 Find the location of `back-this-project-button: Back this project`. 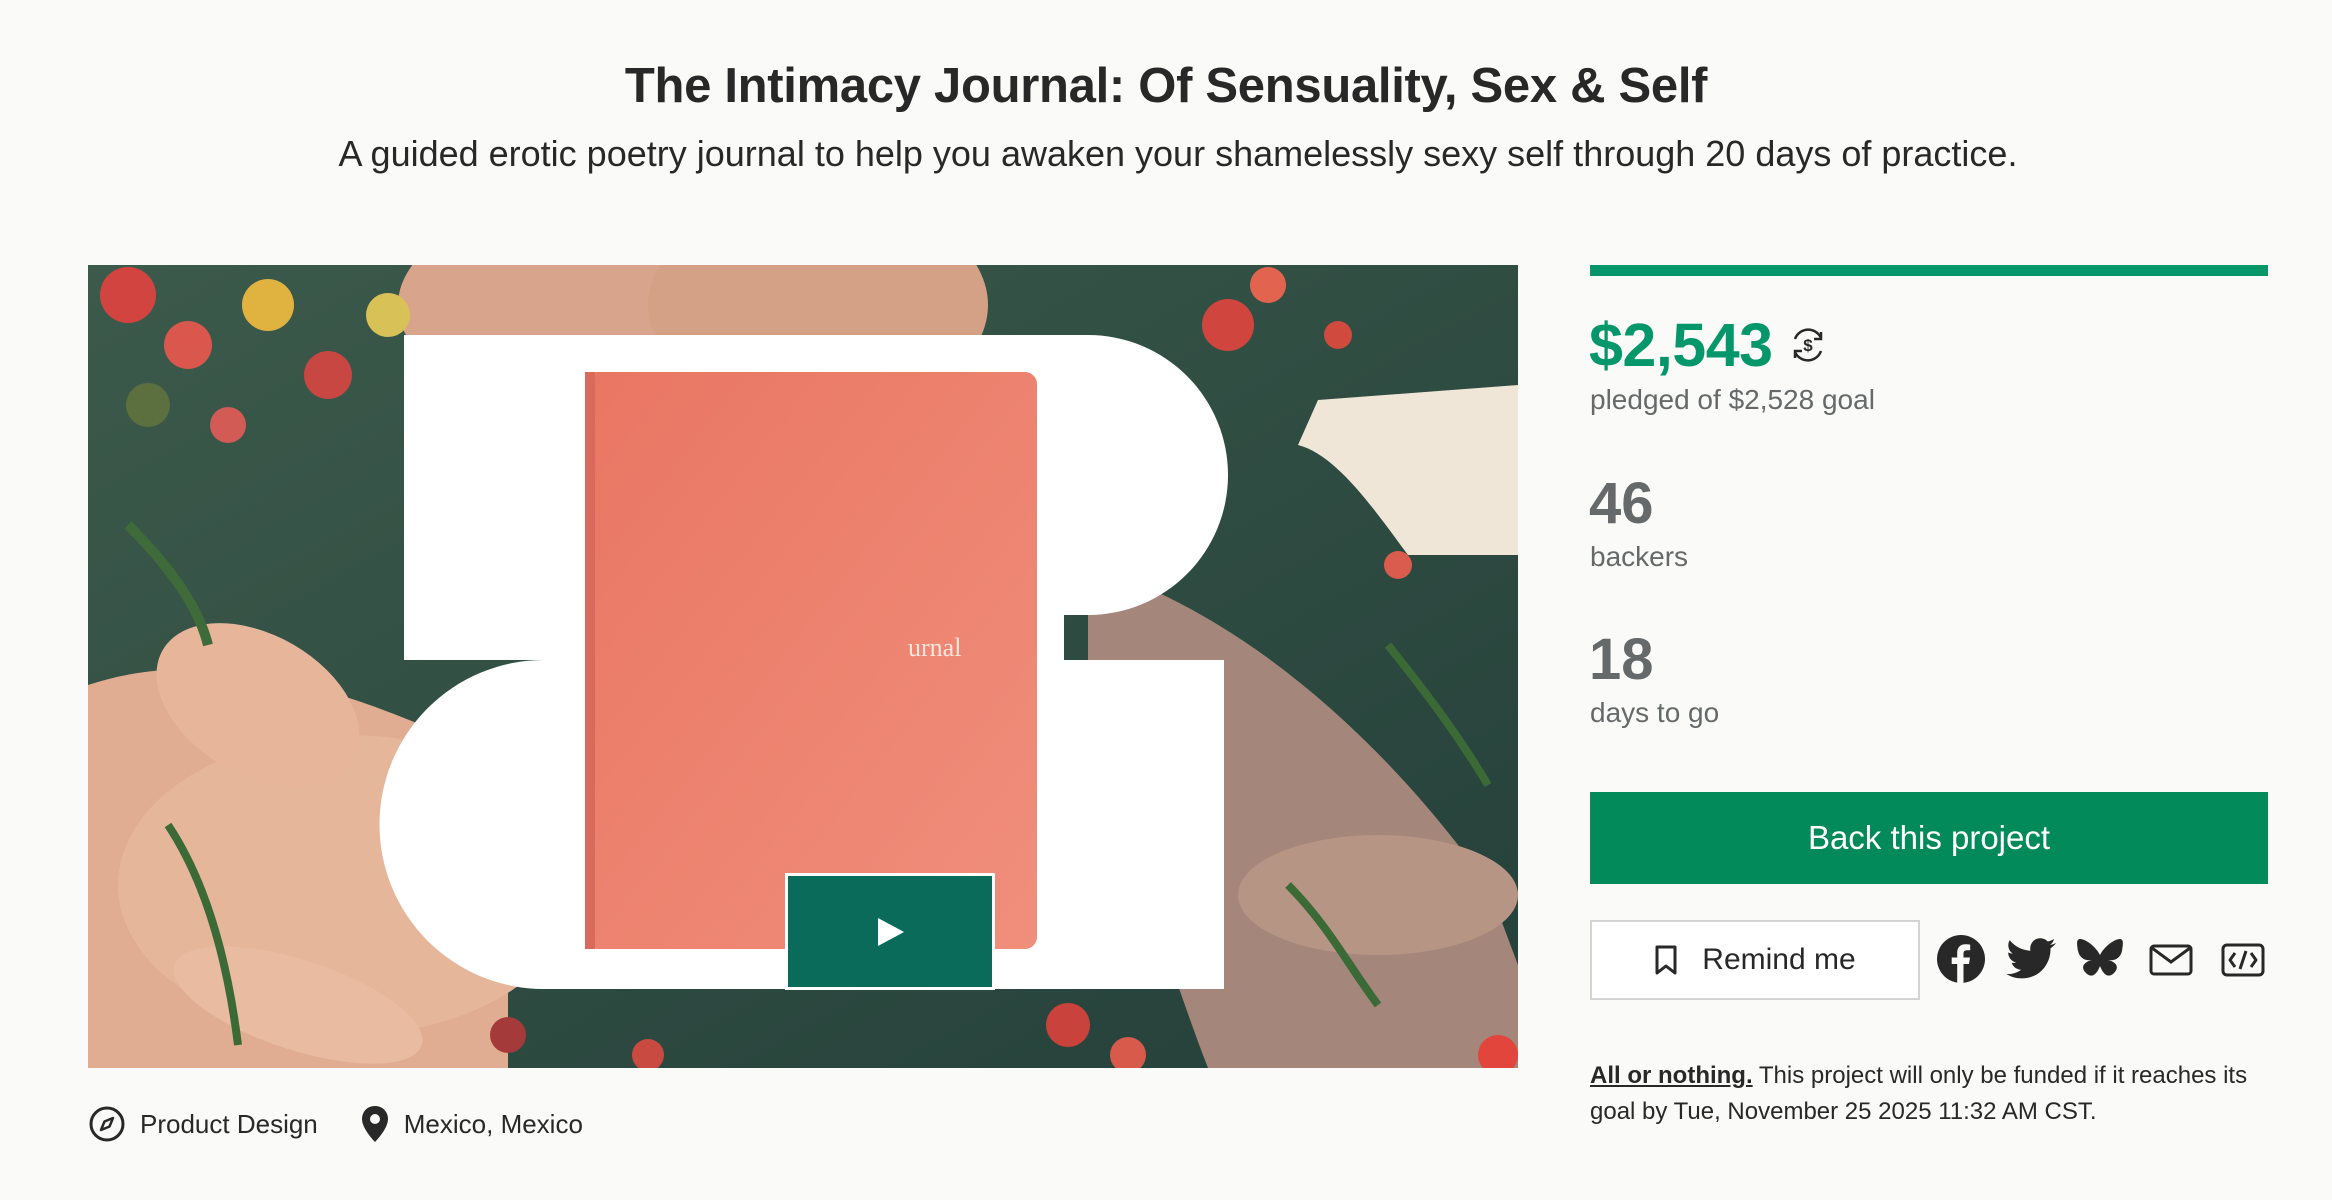

back-this-project-button: Back this project is located at coordinates (1929, 838).